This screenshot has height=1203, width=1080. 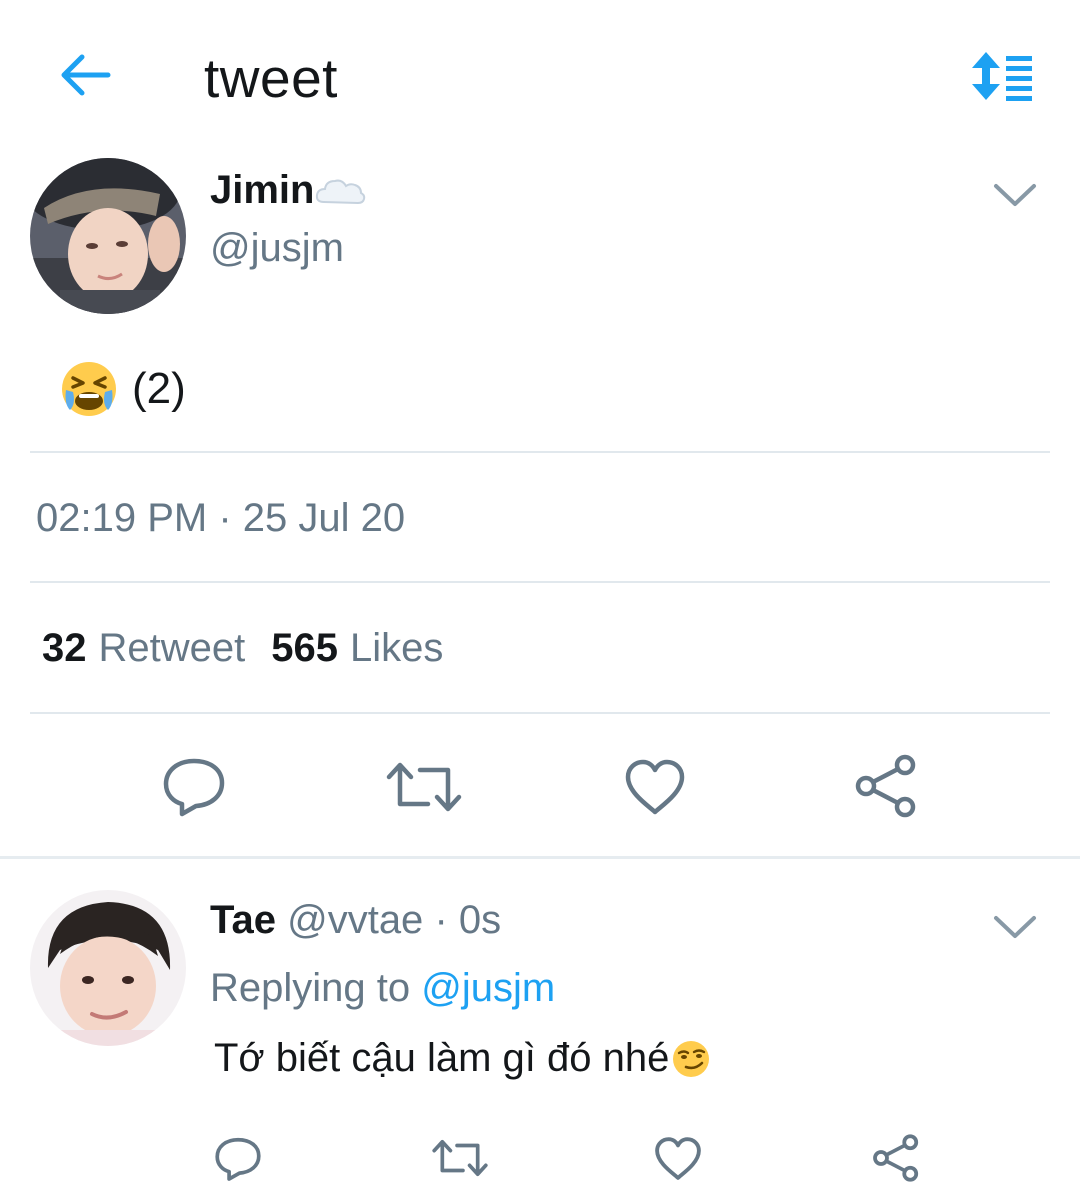 I want to click on smirking-face-emoji, so click(x=691, y=1058).